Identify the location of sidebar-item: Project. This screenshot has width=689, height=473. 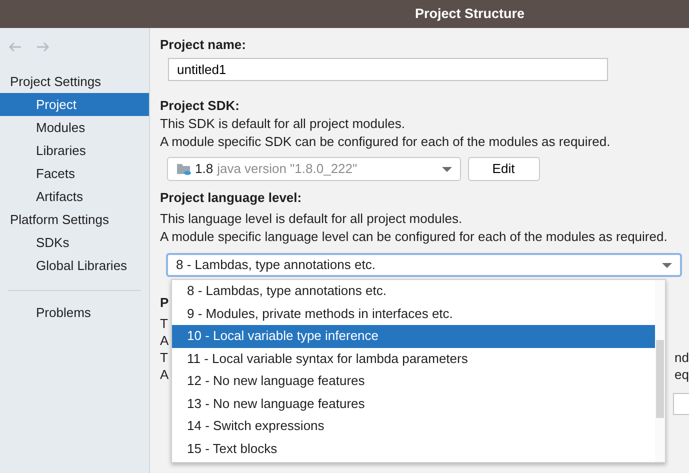
(74, 104).